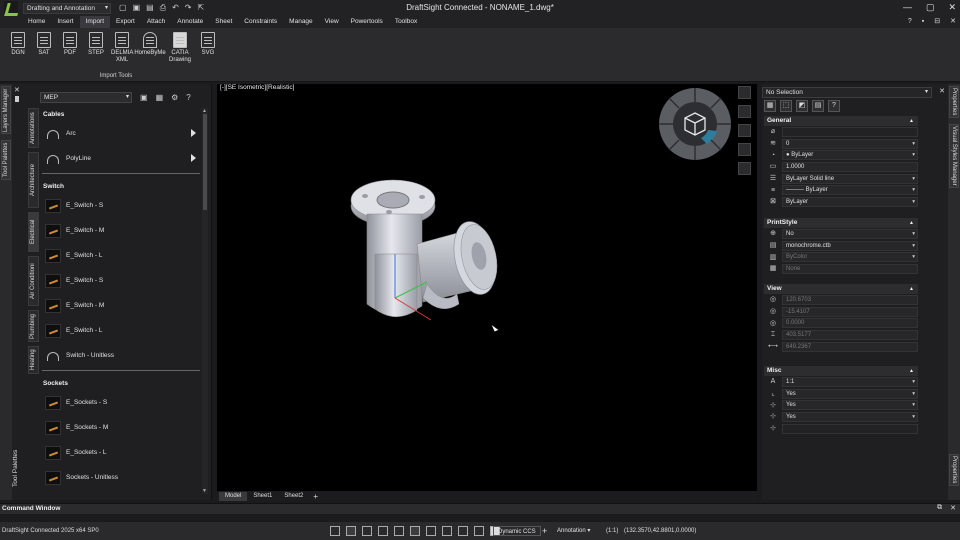 The image size is (960, 540). I want to click on tab-annotations: Annotations, so click(33, 128).